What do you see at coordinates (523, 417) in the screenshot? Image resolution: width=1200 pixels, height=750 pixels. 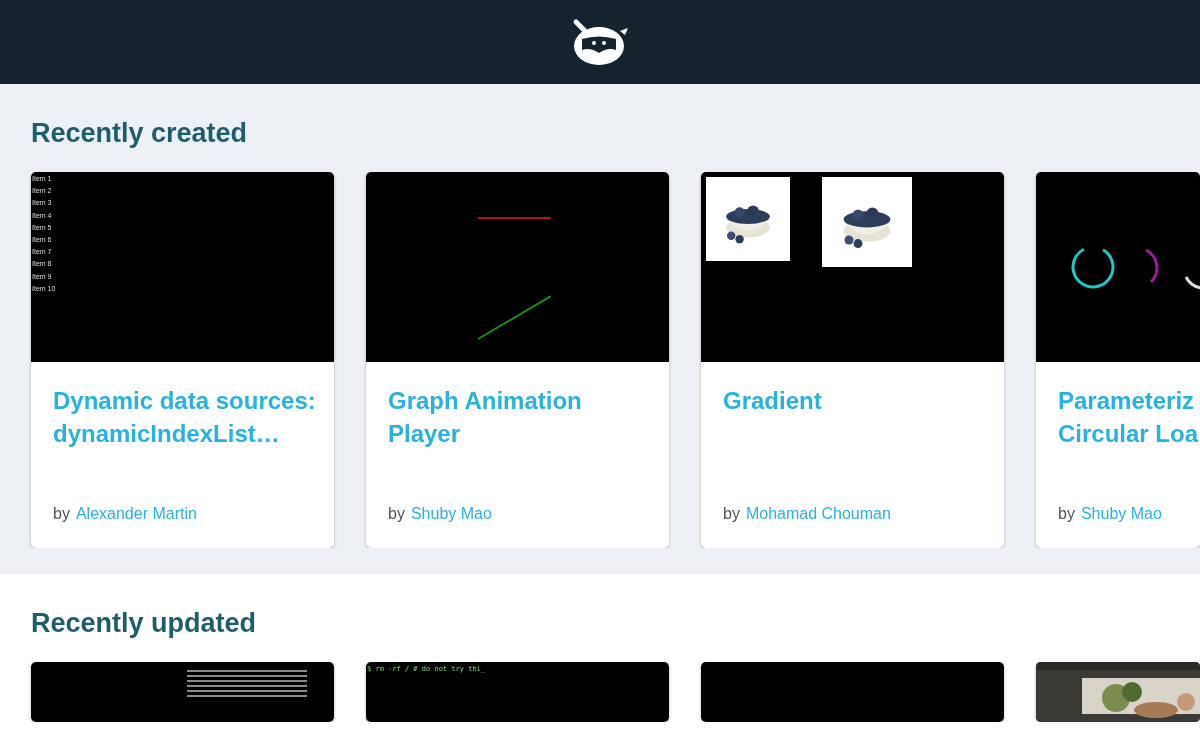 I see `card-title: Graph Animation Player` at bounding box center [523, 417].